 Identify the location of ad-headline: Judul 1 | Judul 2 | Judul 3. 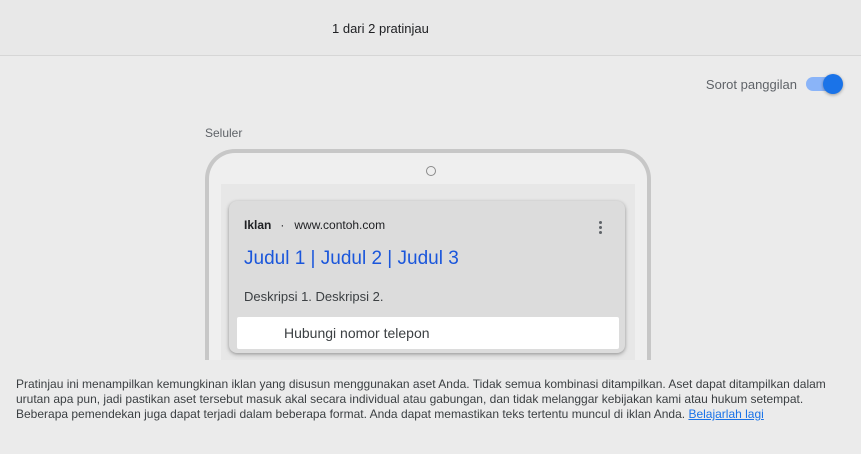
(351, 259).